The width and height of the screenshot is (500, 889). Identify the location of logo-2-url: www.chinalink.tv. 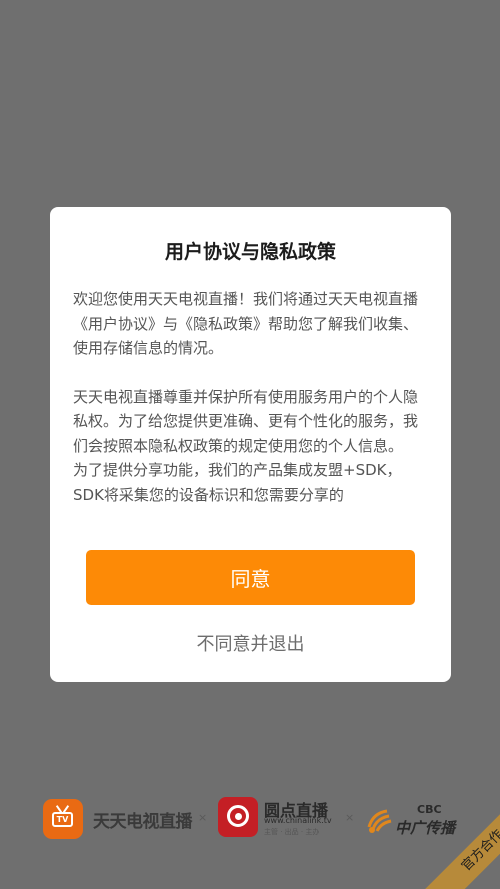
(298, 820).